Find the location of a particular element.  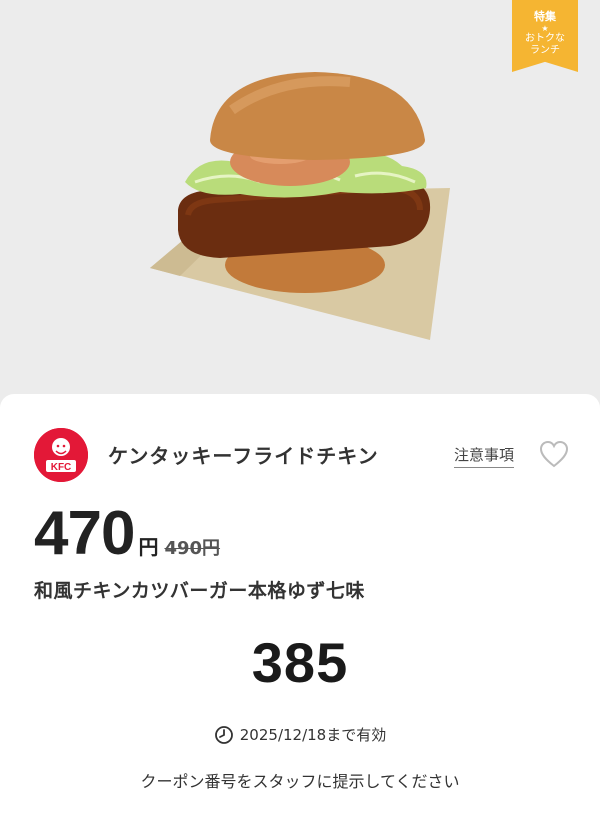

notes-link: 注意事項 is located at coordinates (484, 456).